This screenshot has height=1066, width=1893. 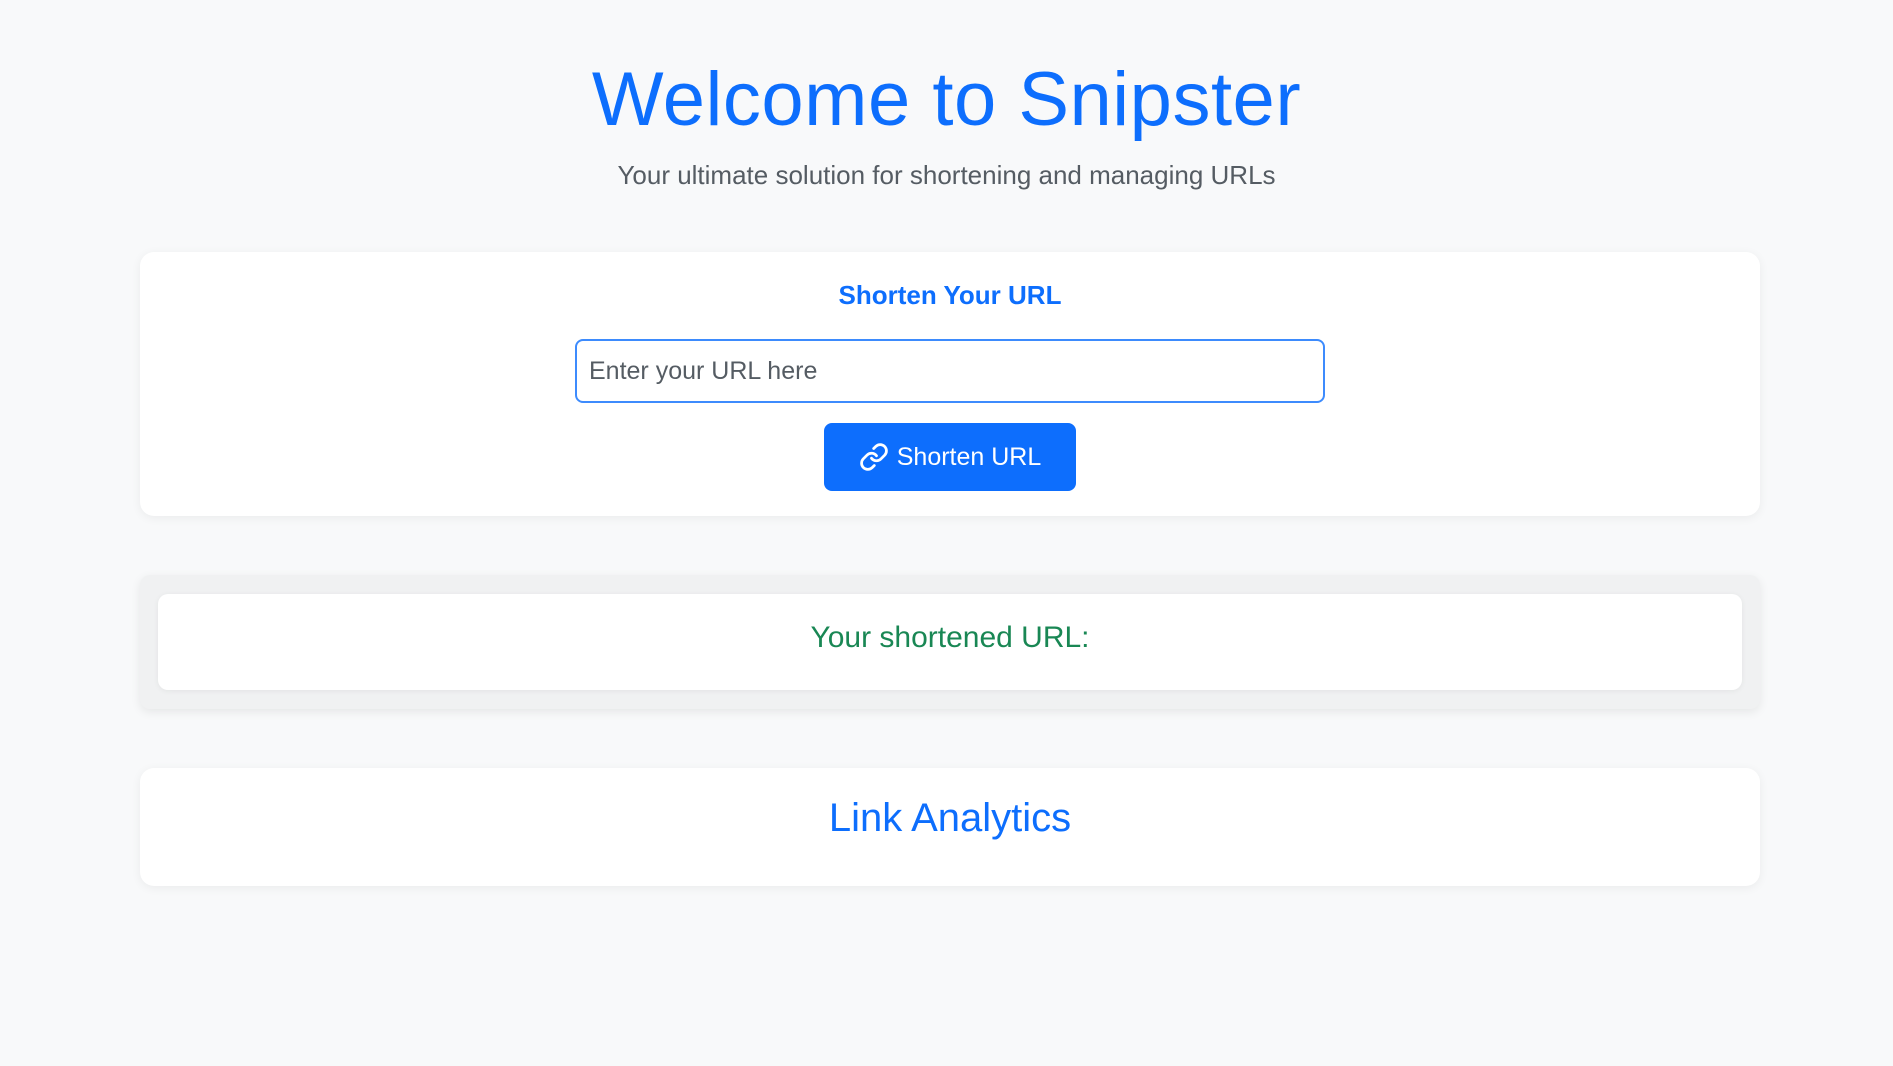 I want to click on result-panel: Your shortened URL:, so click(x=950, y=642).